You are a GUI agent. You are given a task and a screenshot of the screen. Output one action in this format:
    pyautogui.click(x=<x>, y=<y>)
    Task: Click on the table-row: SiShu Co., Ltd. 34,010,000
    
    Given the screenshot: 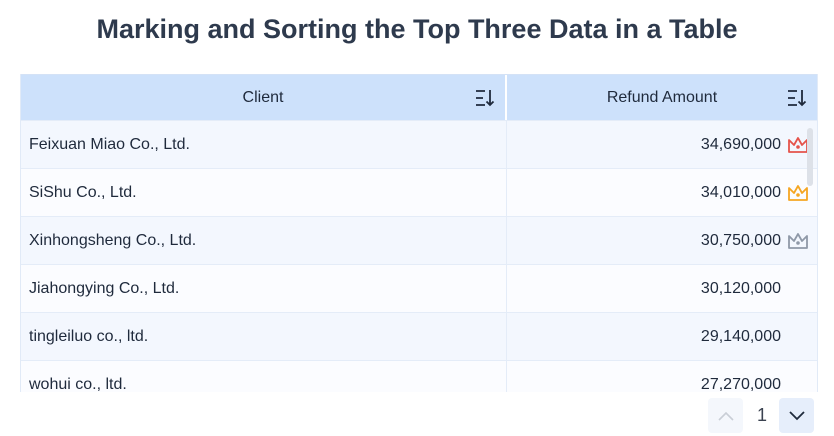 What is the action you would take?
    pyautogui.click(x=419, y=193)
    